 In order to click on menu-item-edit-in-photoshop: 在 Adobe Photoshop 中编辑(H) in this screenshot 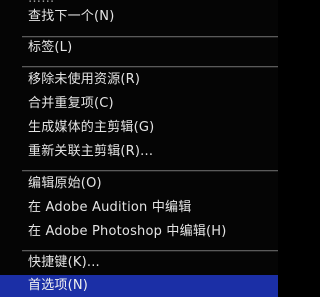, I will do `click(139, 232)`.